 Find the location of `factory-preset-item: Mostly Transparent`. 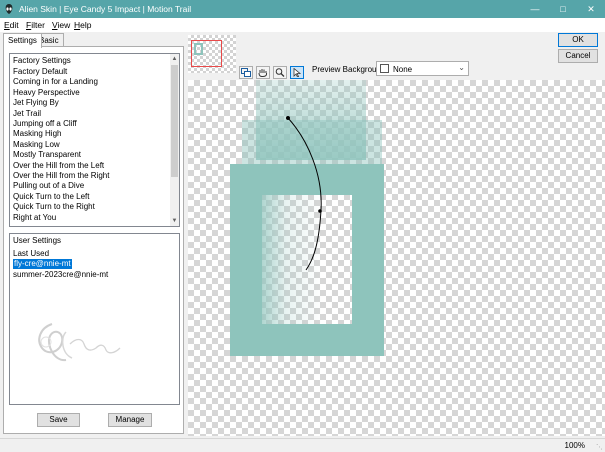

factory-preset-item: Mostly Transparent is located at coordinates (47, 155).